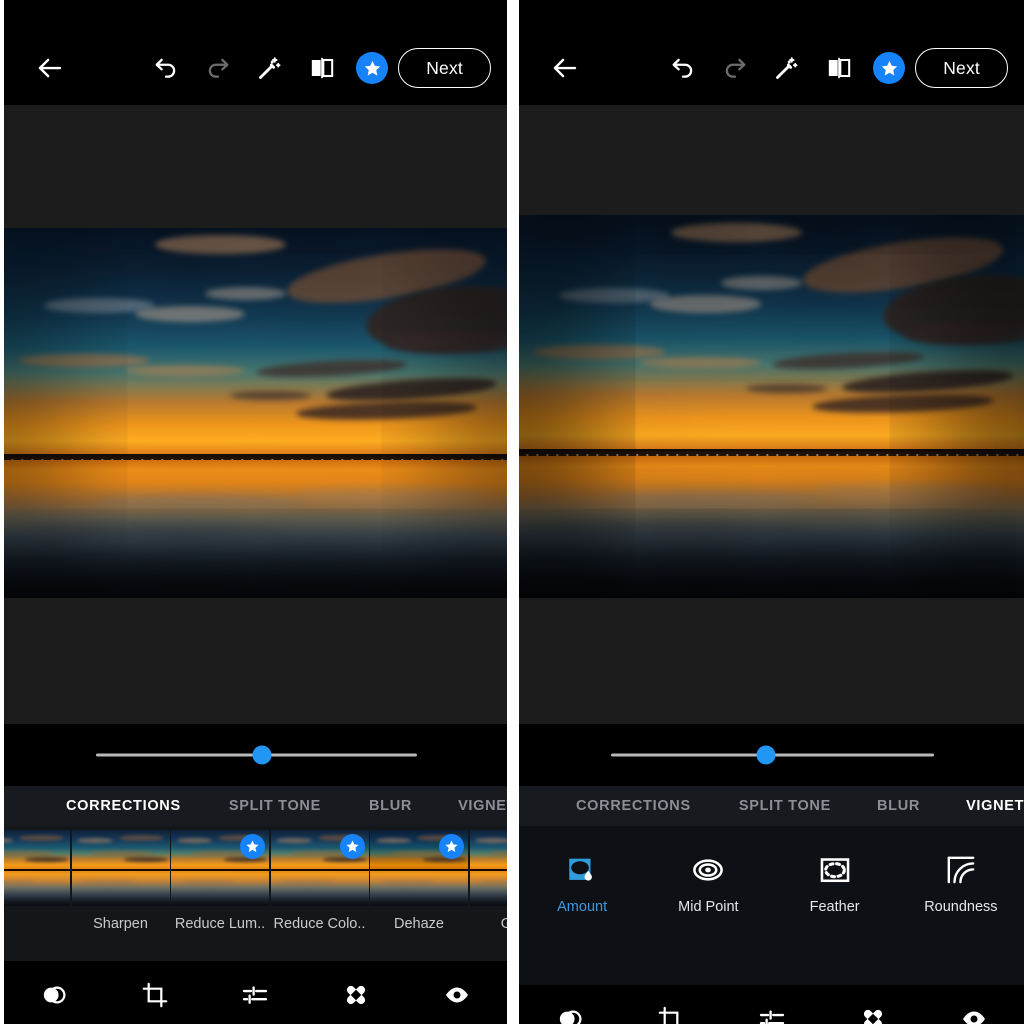  Describe the element at coordinates (419, 924) in the screenshot. I see `thumbnail-label: Dehaze` at that location.